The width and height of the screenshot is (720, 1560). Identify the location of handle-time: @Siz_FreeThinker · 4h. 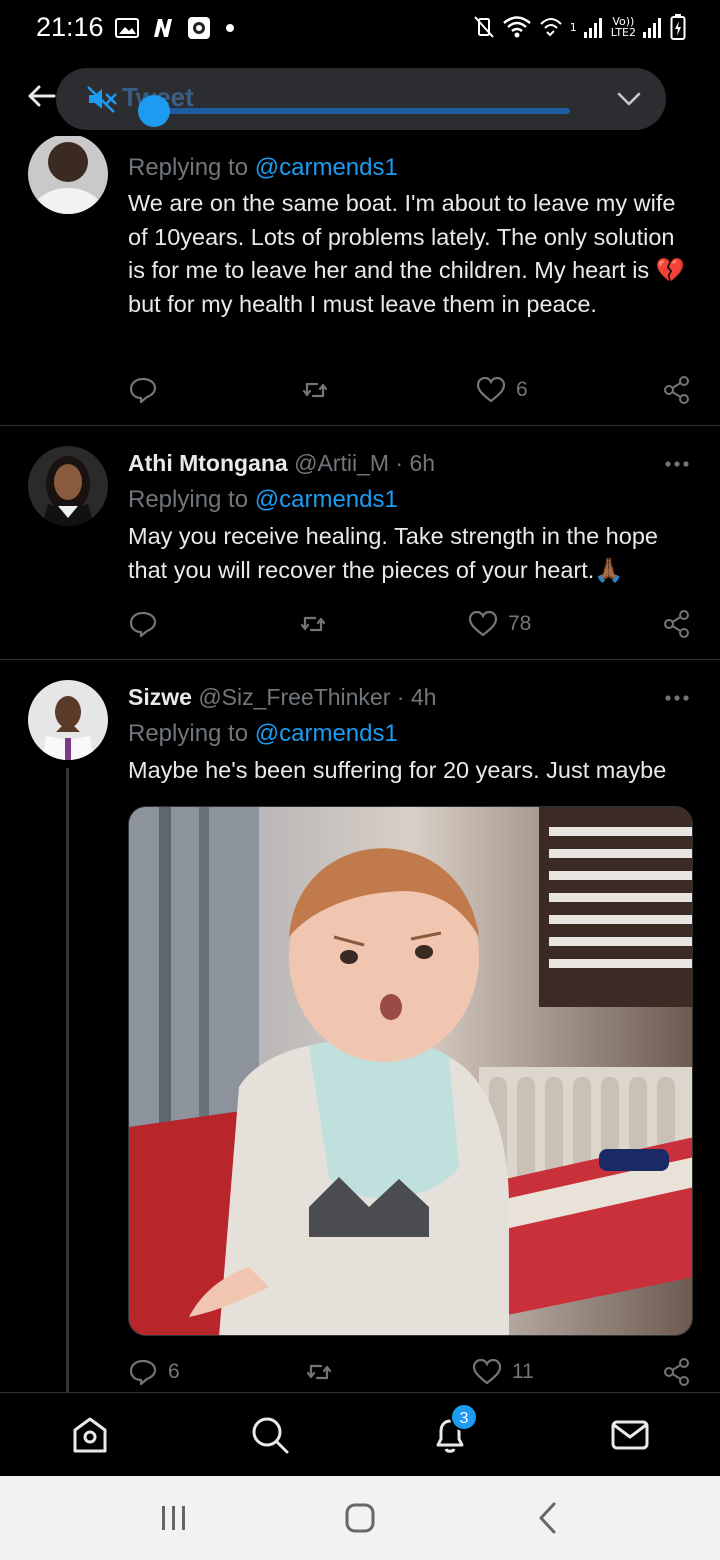
(317, 697).